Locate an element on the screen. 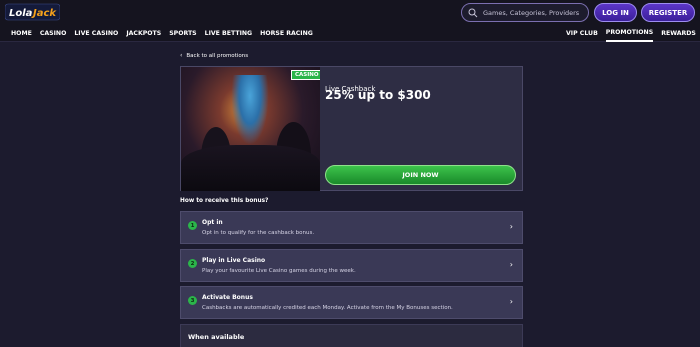 The width and height of the screenshot is (700, 347). nav-right-group: VIP CLUB PROMOTIONS REWARDS is located at coordinates (633, 33).